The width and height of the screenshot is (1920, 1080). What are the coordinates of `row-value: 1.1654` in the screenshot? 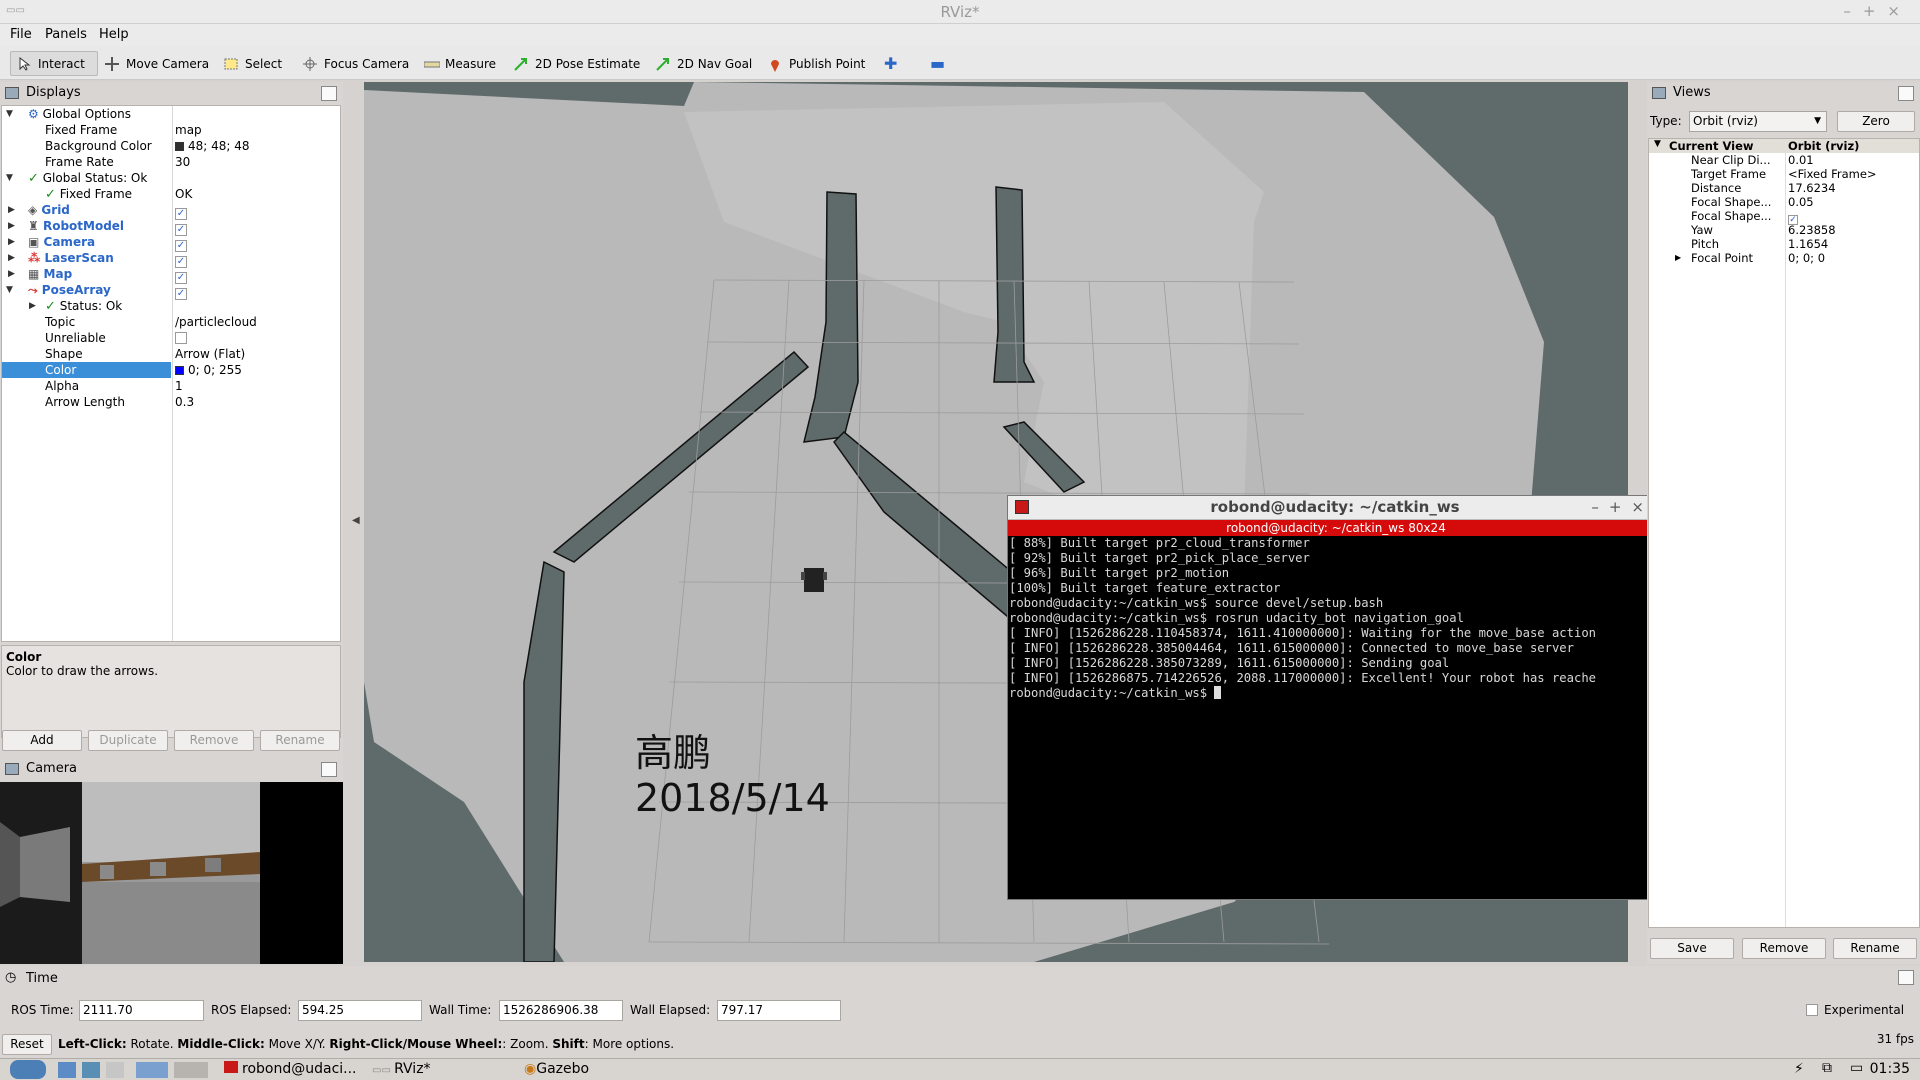 It's located at (1808, 244).